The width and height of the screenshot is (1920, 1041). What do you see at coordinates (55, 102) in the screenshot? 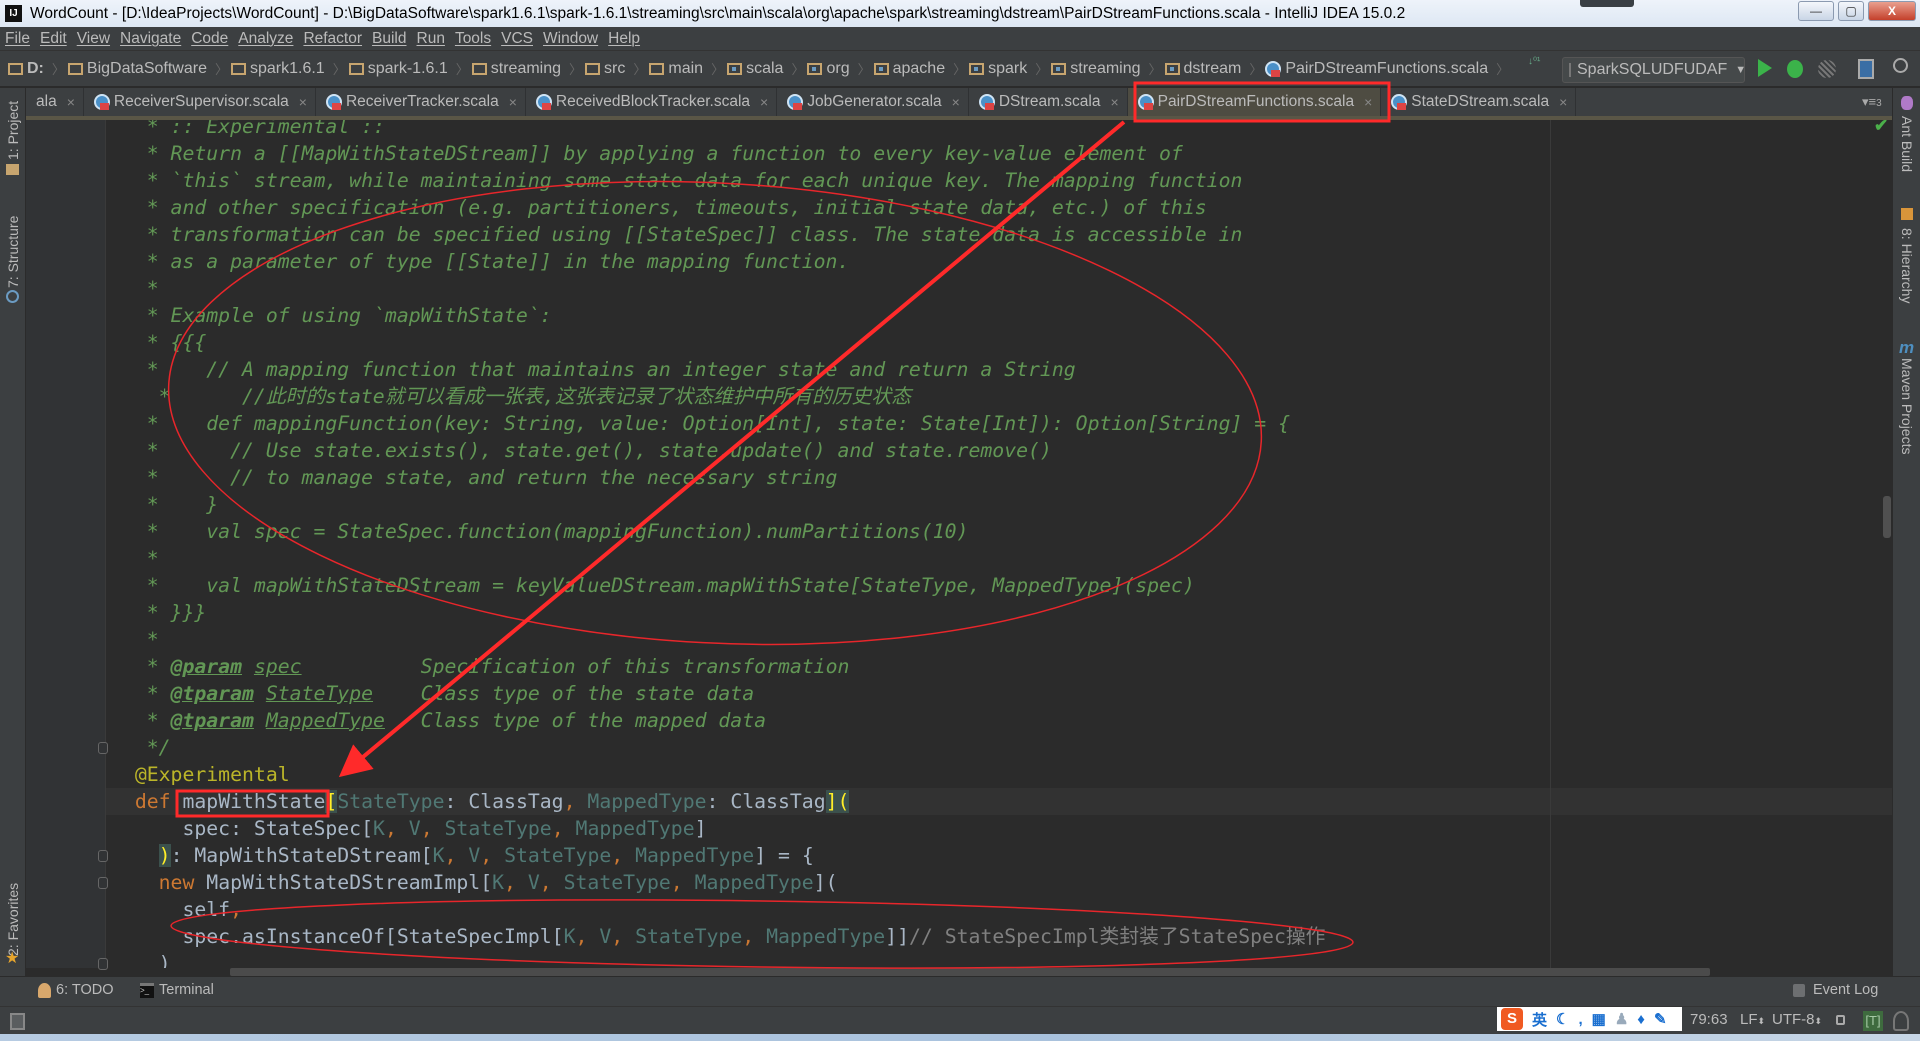
I see `tab-ala: ala ×` at bounding box center [55, 102].